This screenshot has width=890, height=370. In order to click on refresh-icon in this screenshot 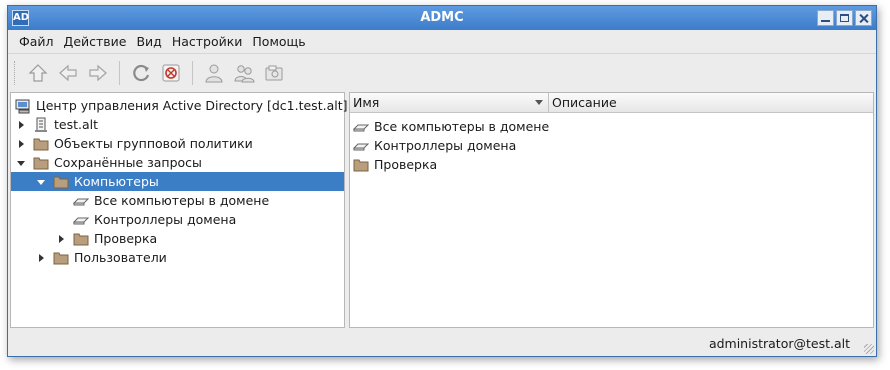, I will do `click(141, 72)`.